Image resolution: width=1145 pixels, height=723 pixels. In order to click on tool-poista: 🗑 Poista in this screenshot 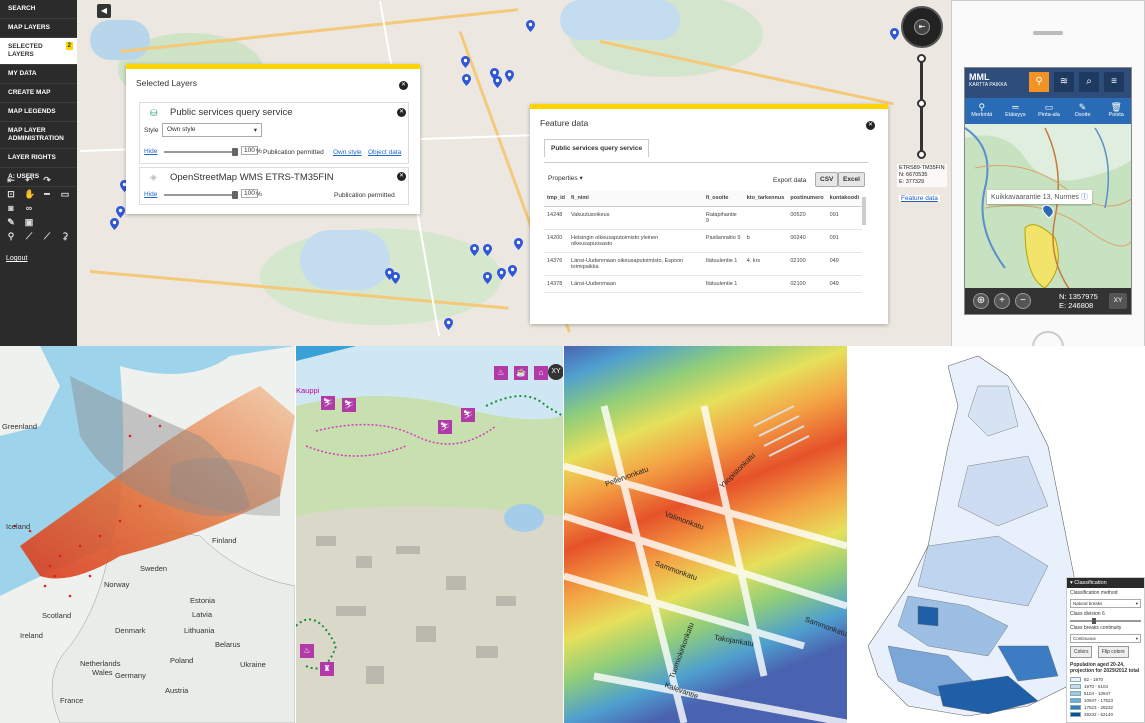, I will do `click(1115, 111)`.